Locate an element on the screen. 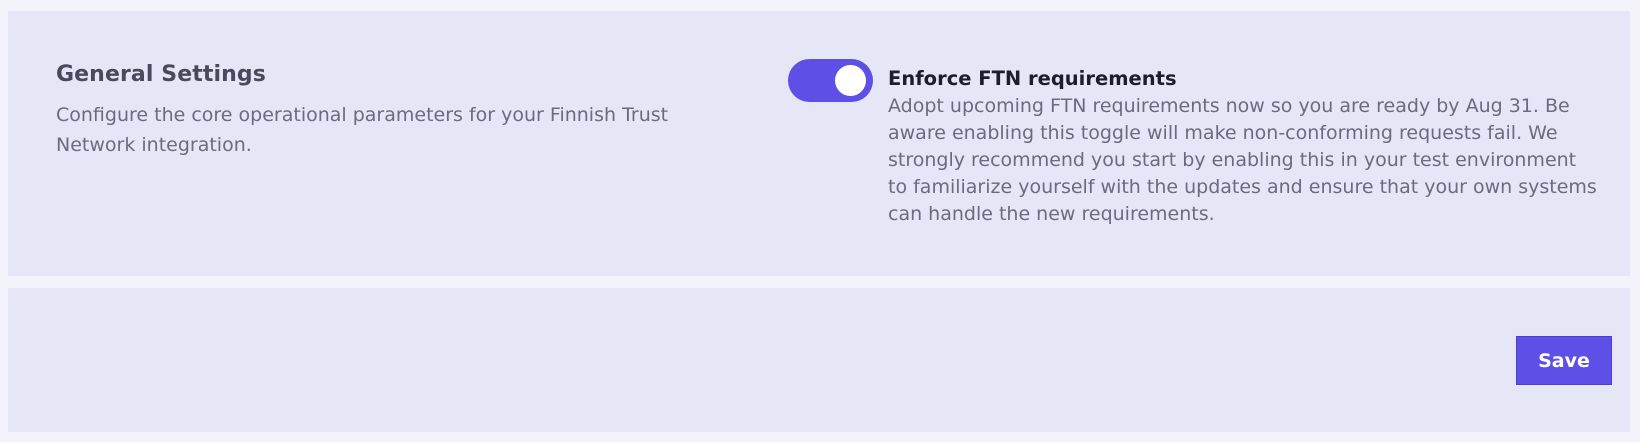  section-title: General Settings is located at coordinates (161, 74).